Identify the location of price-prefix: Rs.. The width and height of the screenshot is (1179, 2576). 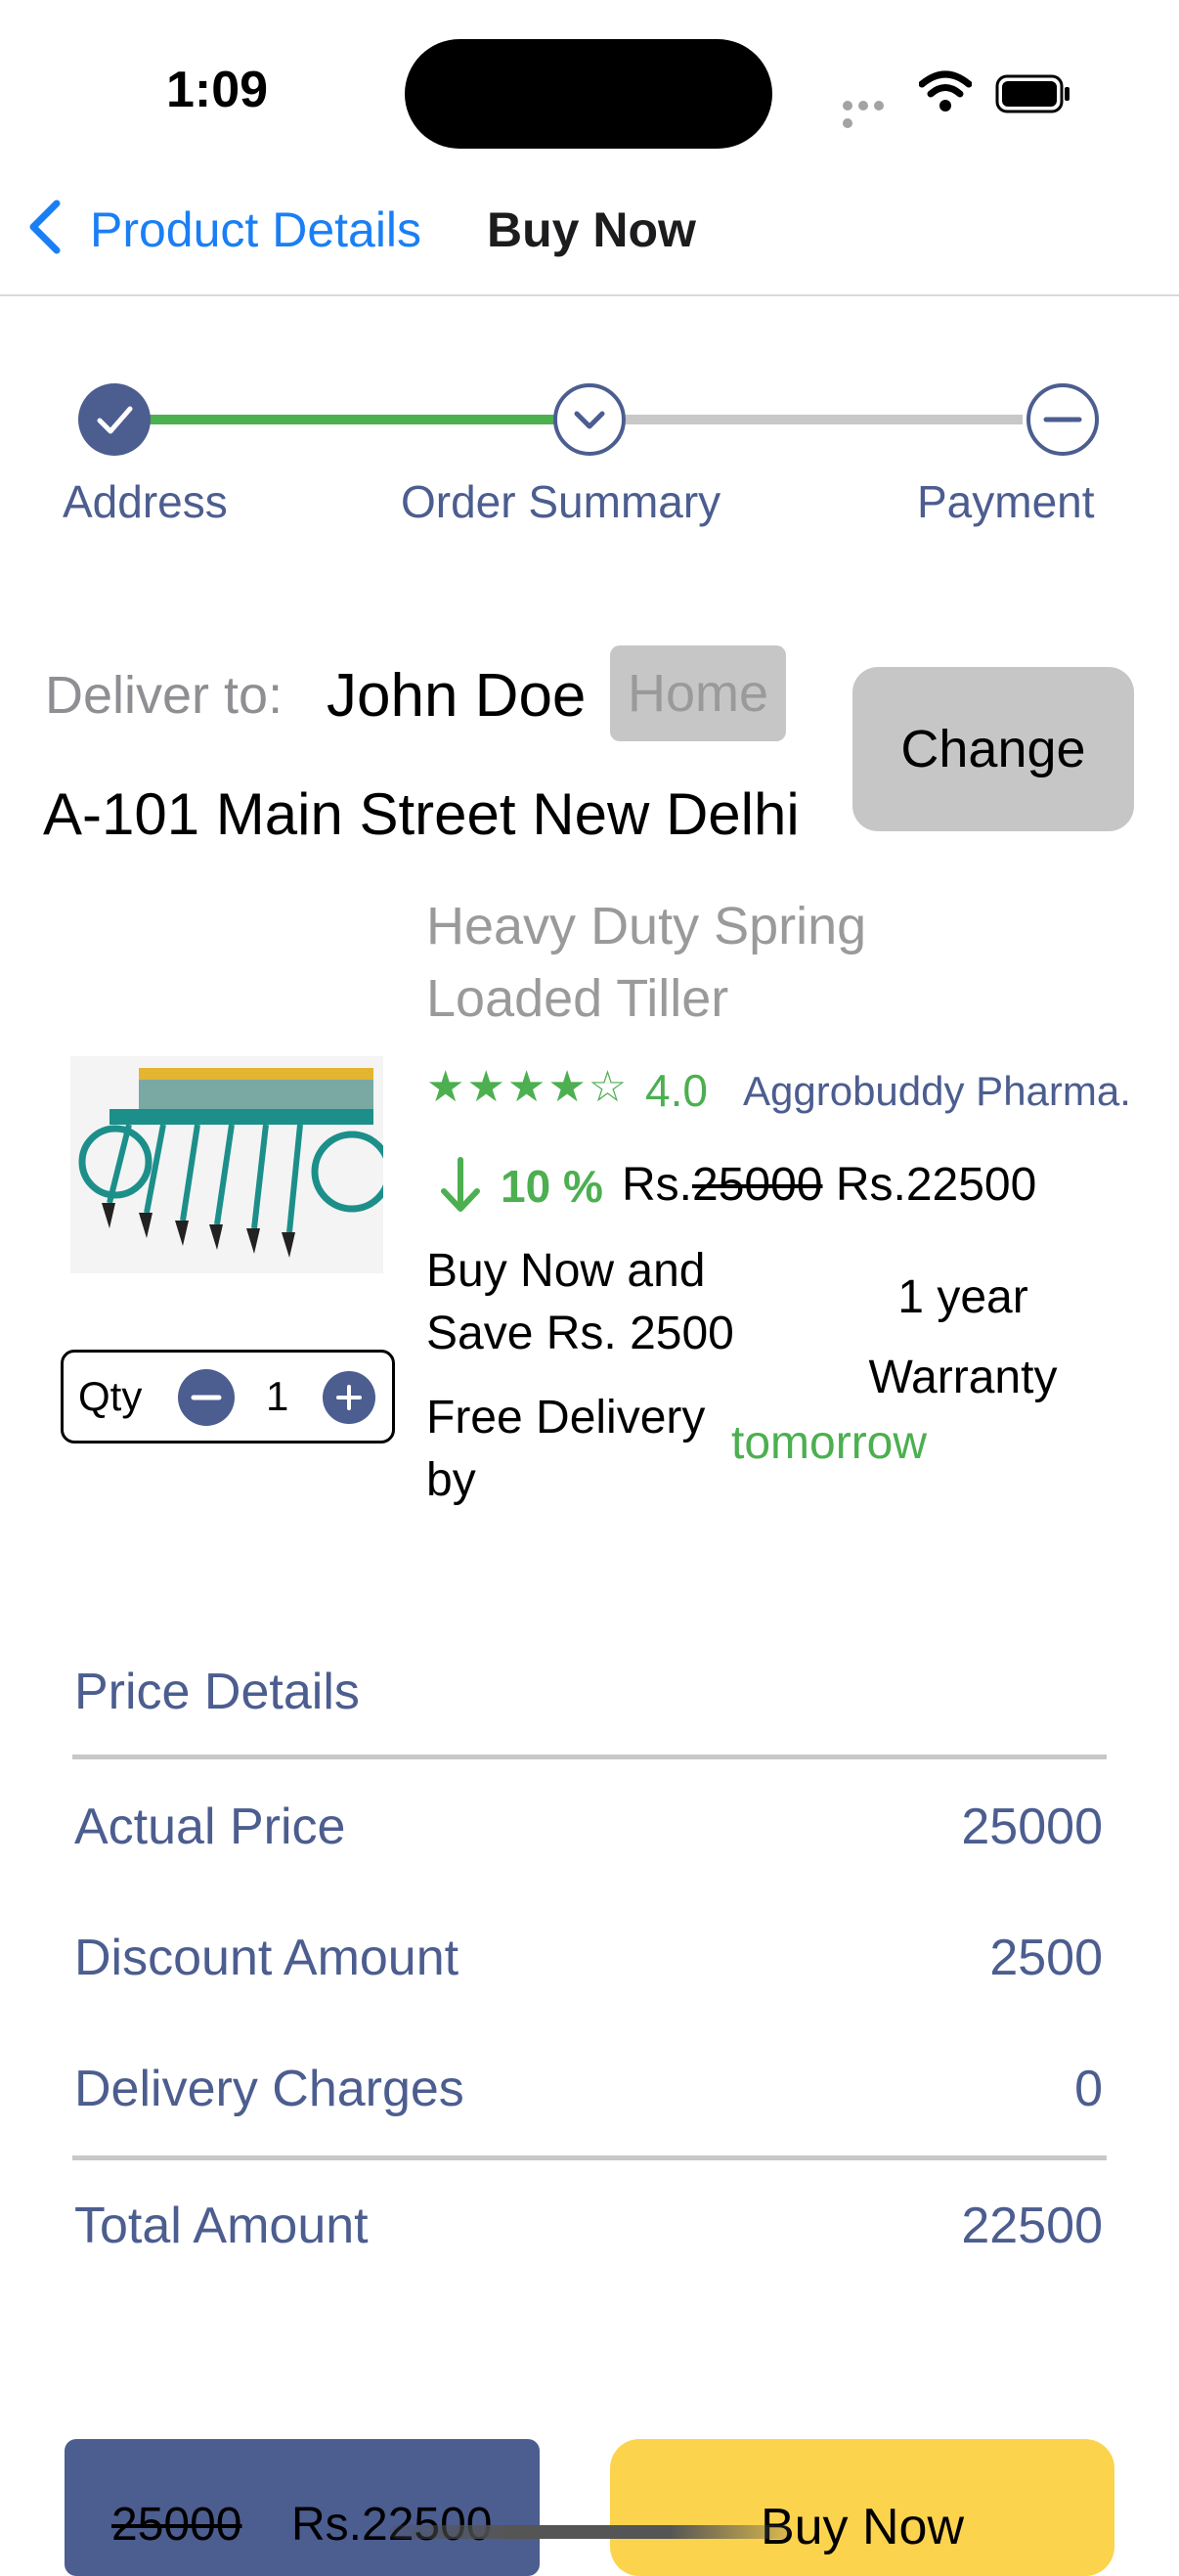
(657, 1185).